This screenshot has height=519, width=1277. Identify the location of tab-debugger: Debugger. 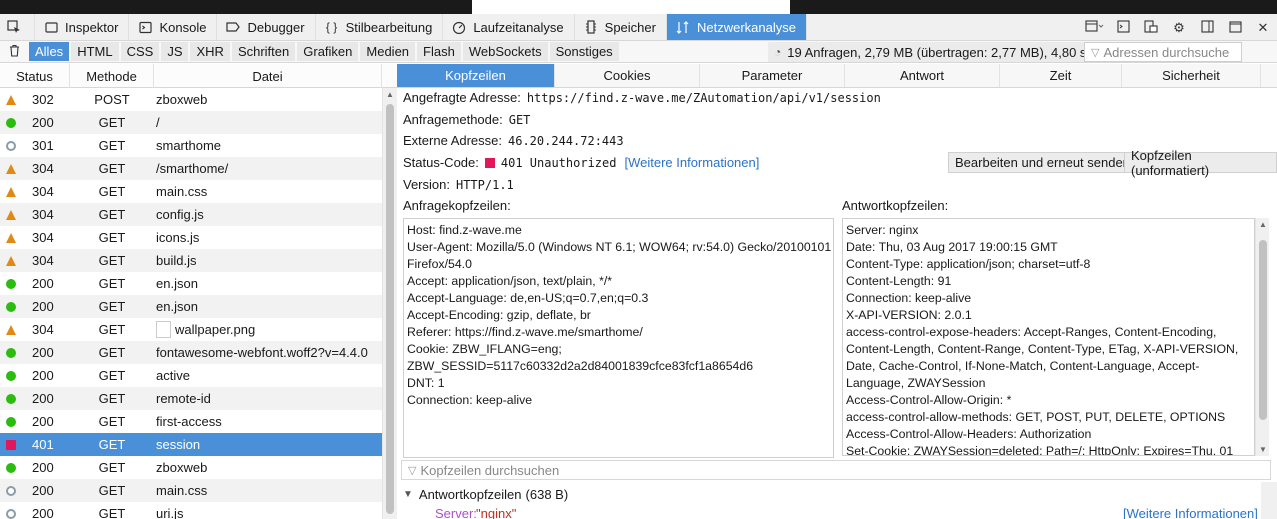
(266, 27).